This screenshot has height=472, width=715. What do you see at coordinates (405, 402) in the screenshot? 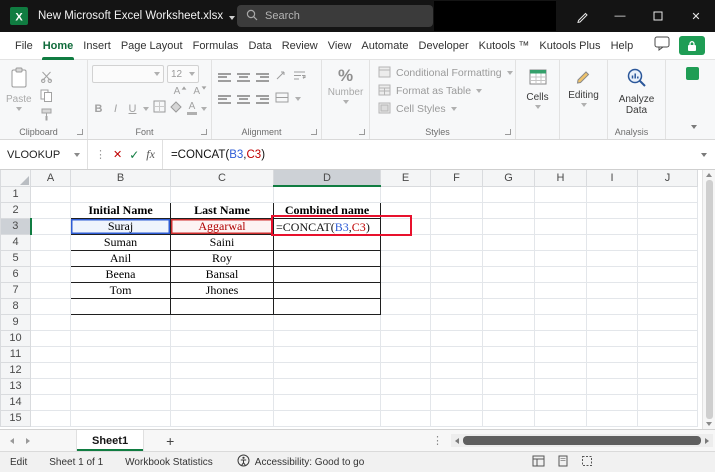
I see `cell-E14` at bounding box center [405, 402].